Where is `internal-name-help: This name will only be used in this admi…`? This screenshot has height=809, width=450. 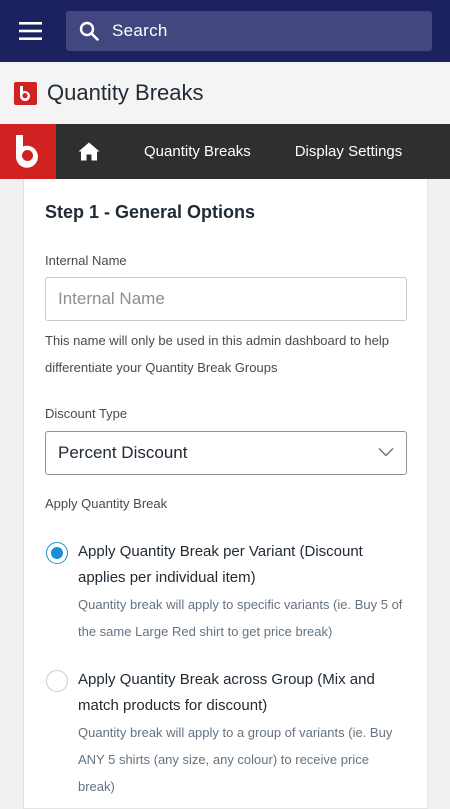
internal-name-help: This name will only be used in this admi… is located at coordinates (217, 354).